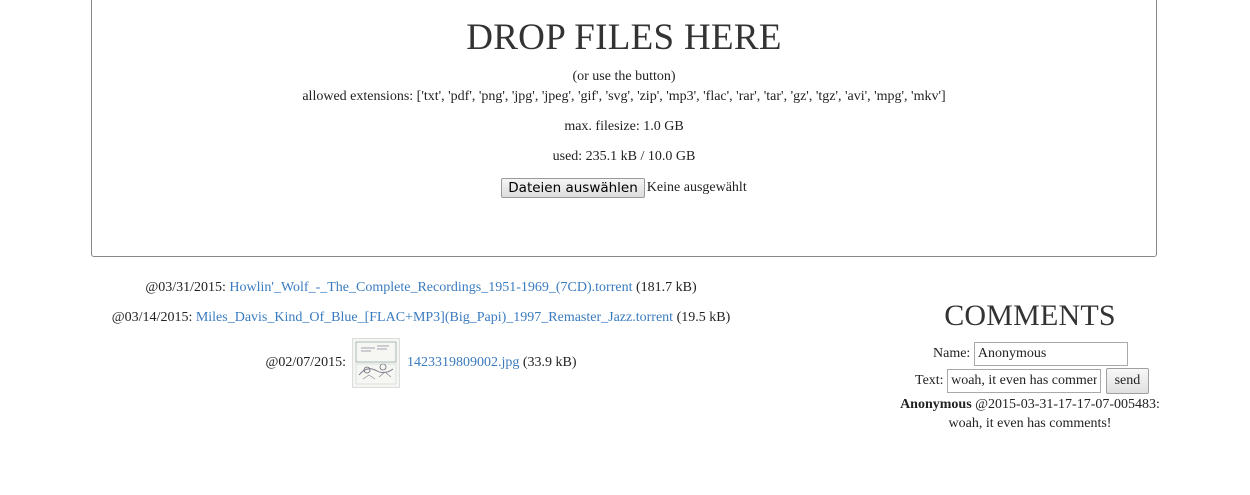 This screenshot has width=1250, height=495. Describe the element at coordinates (1030, 423) in the screenshot. I see `comment-text: woah, it even has comments!` at that location.